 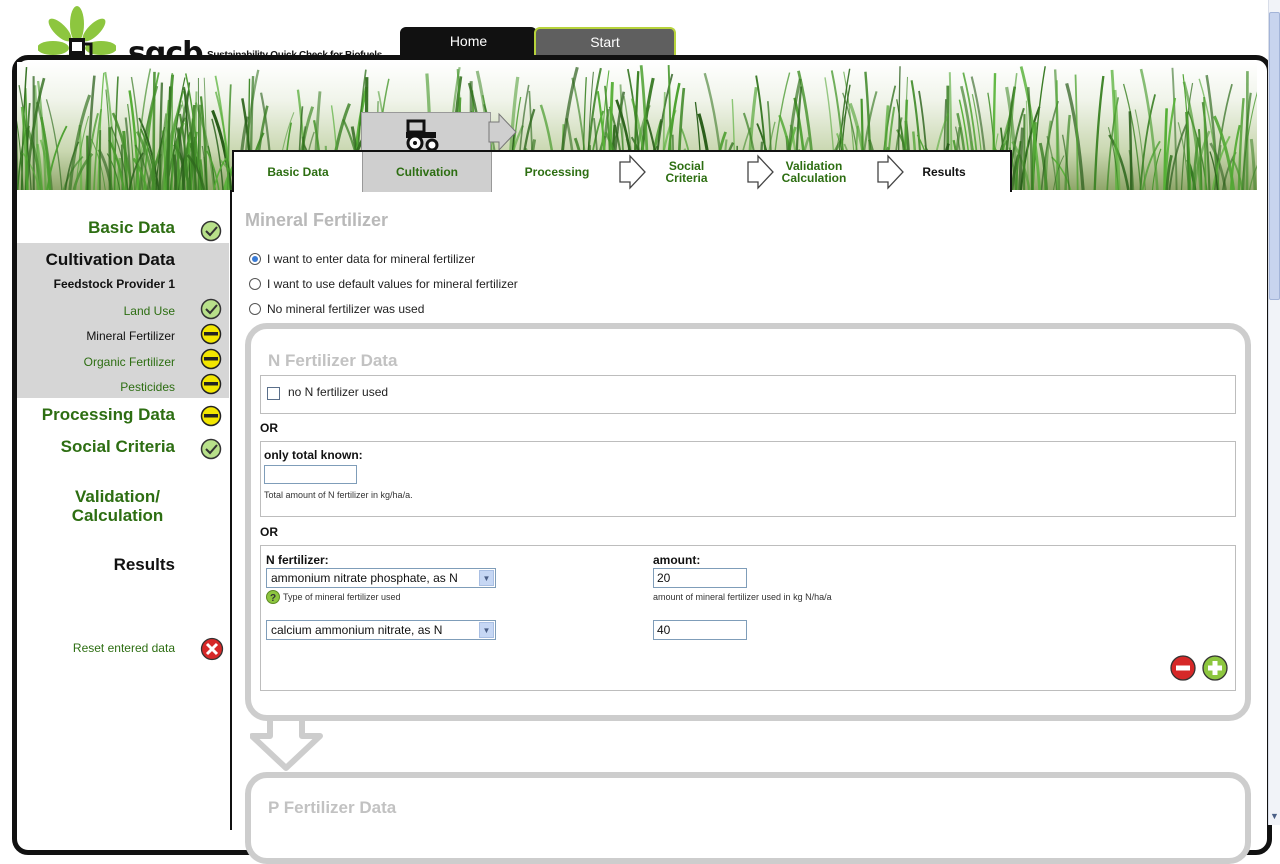 I want to click on n-fertilizer-label: N fertilizer:, so click(x=297, y=560).